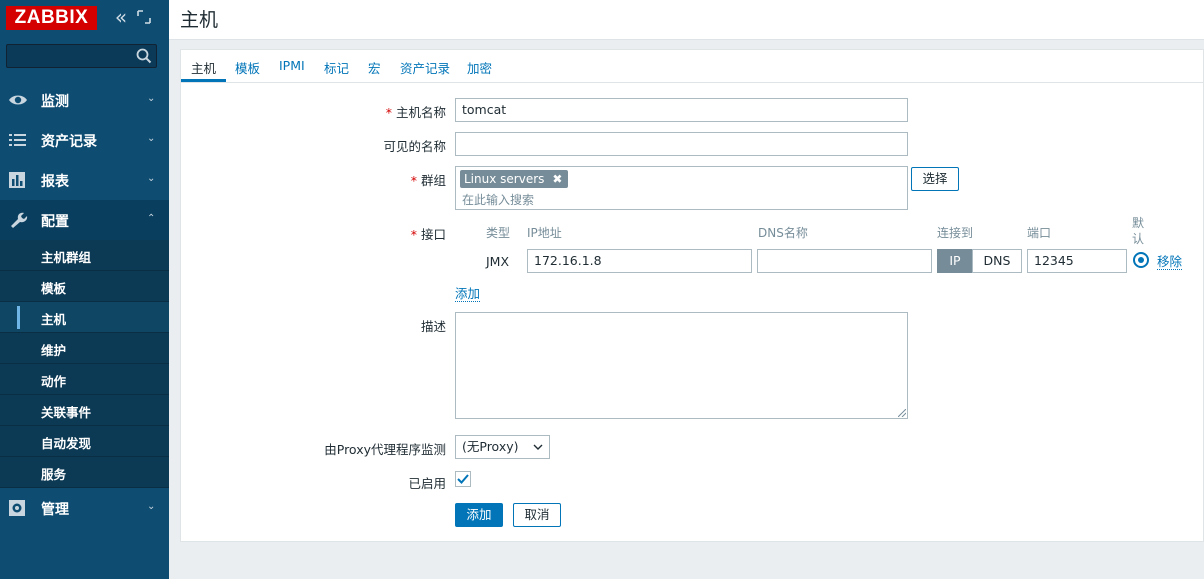  Describe the element at coordinates (428, 234) in the screenshot. I see `interfaces-label: * 接口` at that location.